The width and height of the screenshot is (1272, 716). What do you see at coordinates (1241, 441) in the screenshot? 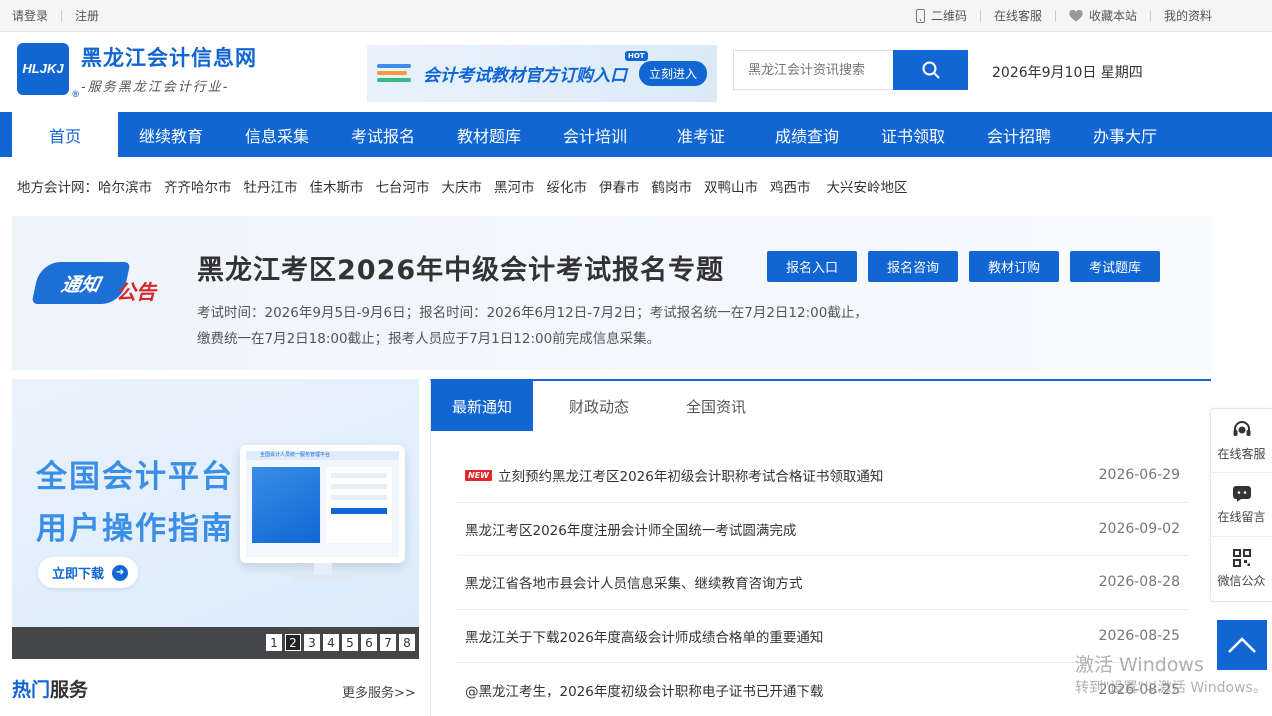
I see `float-online-service: 在线客服` at bounding box center [1241, 441].